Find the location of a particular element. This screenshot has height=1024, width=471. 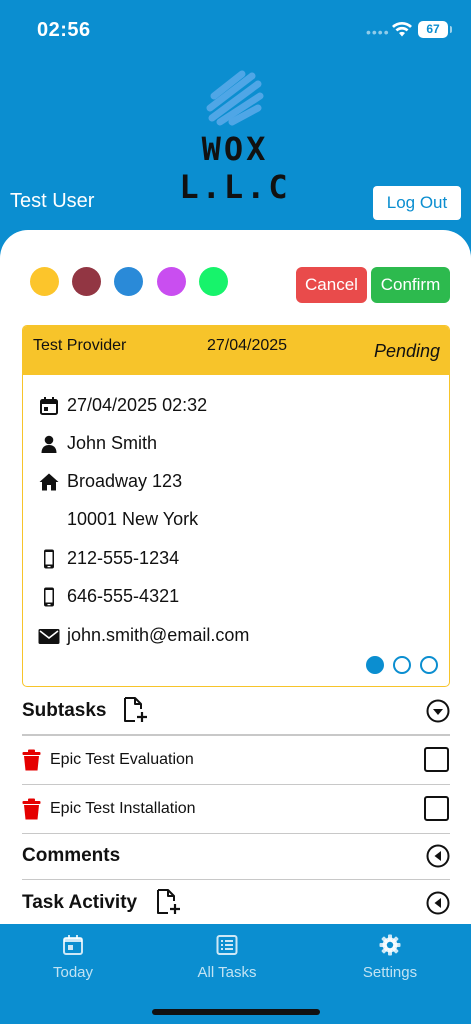

address-row: Broadway 123 is located at coordinates (236, 482).